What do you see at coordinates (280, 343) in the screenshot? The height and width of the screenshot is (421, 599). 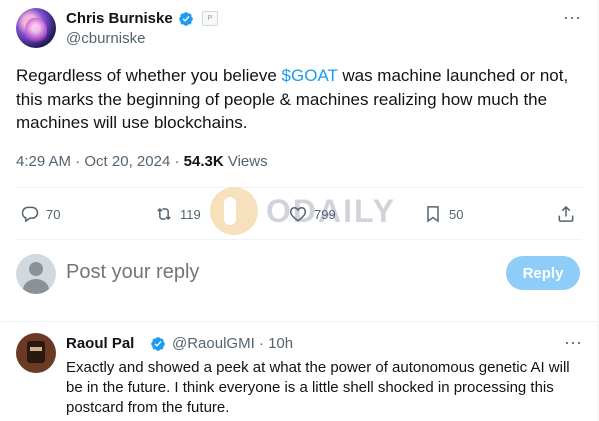 I see `reply-time: 10h` at bounding box center [280, 343].